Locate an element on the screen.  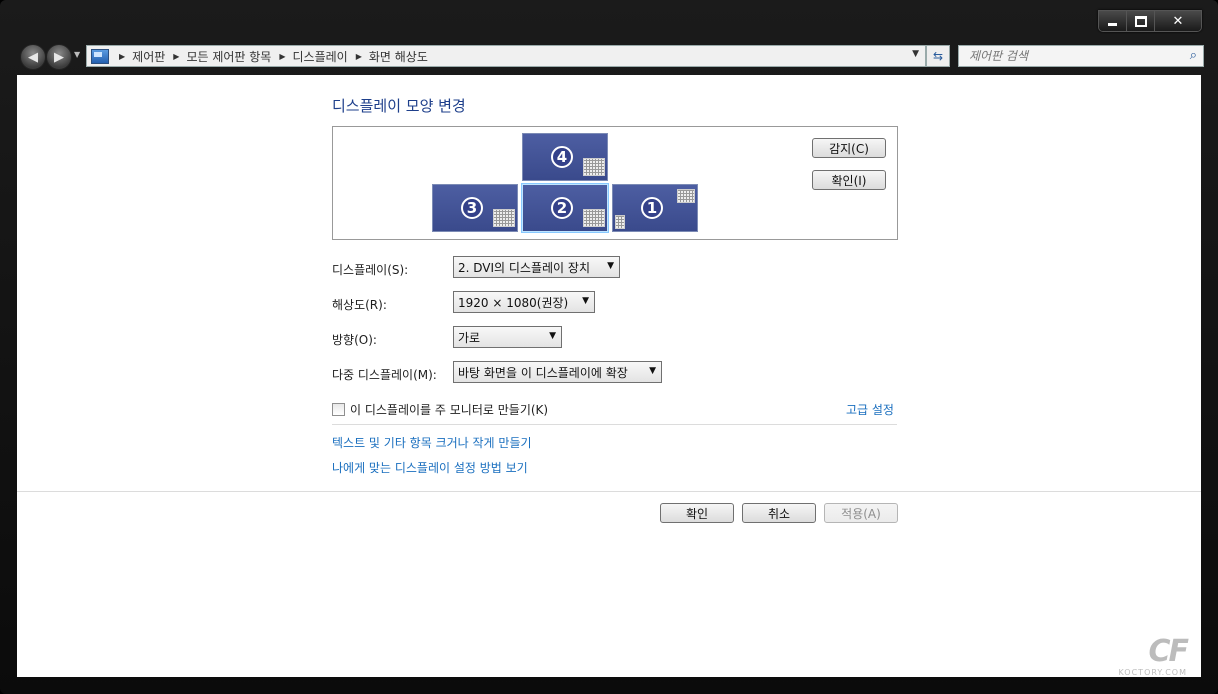
back-arrow-icon: ◀ is located at coordinates (33, 57).